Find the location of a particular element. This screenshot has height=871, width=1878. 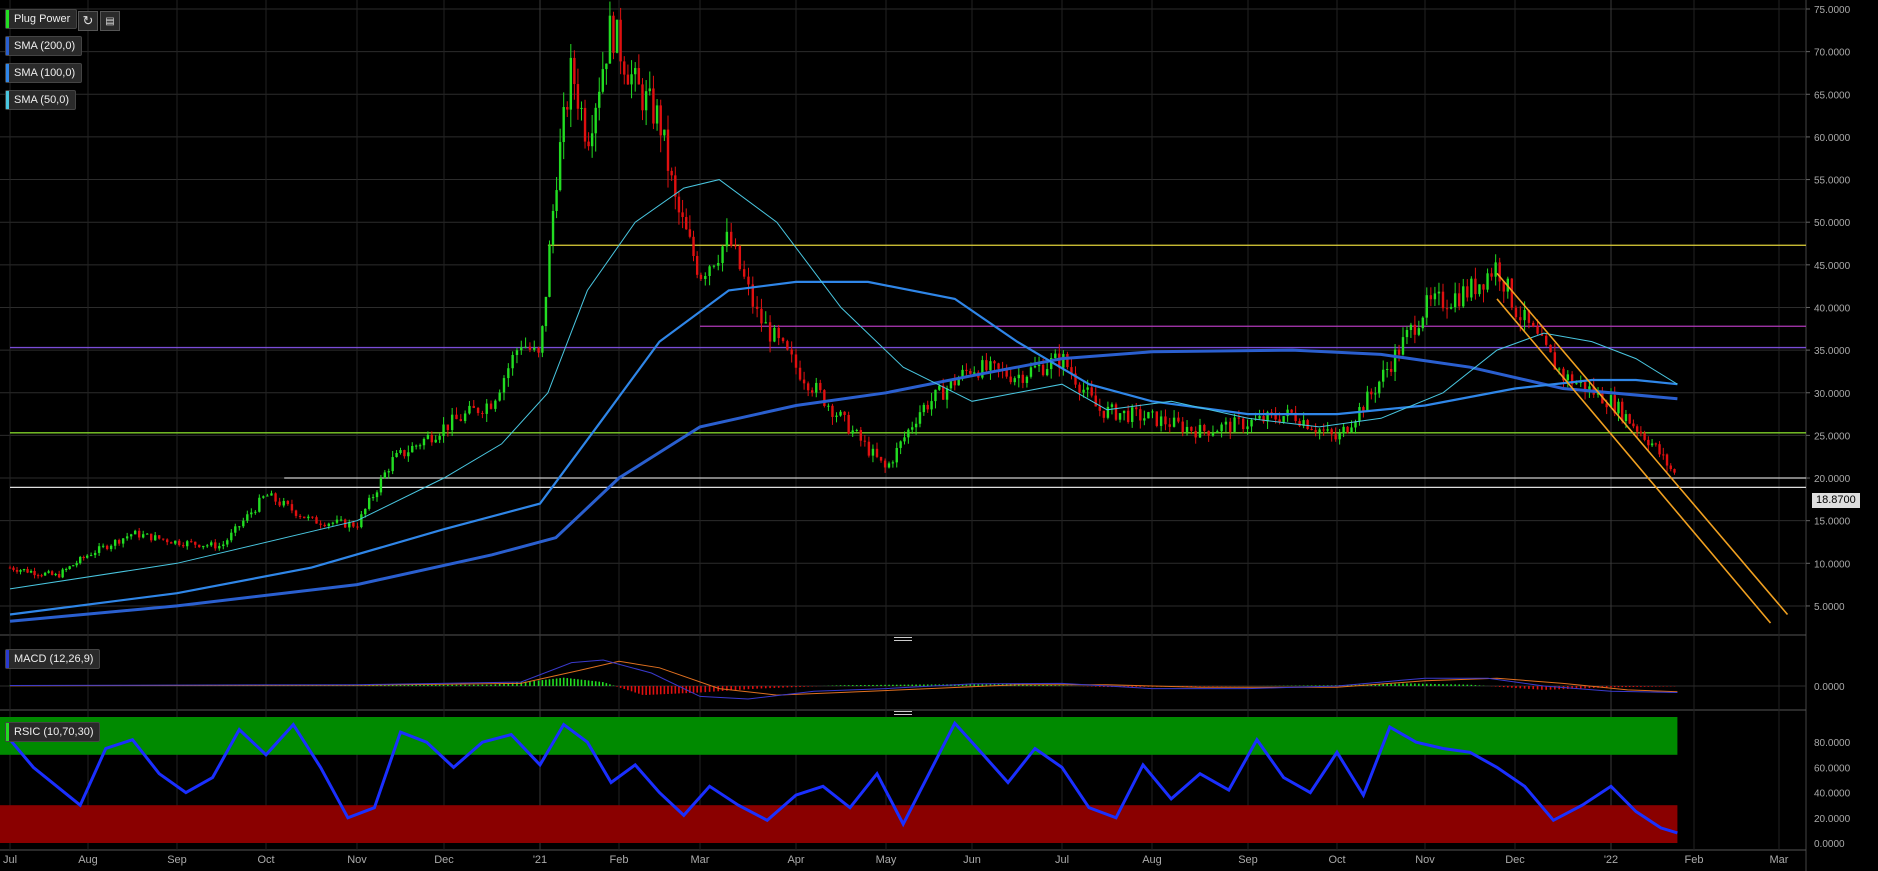

sma200-label: SMA (200,0) is located at coordinates (45, 46).